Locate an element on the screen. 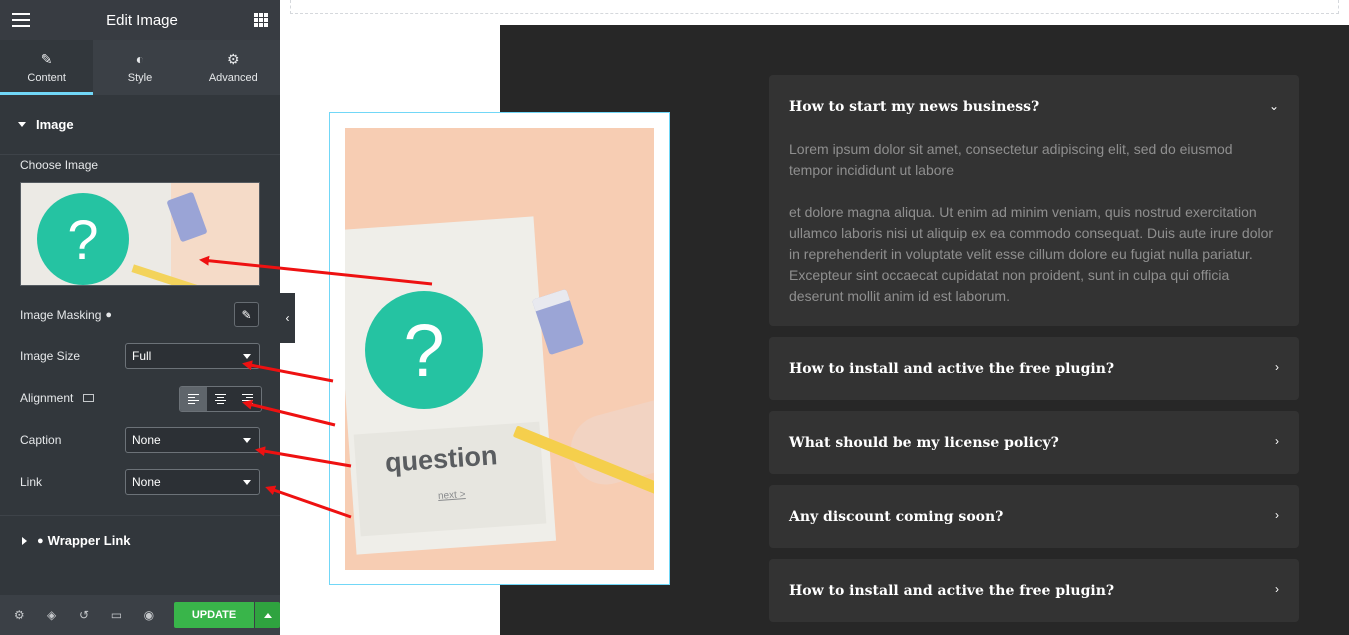 Image resolution: width=1349 pixels, height=635 pixels. update-group: UPDATE is located at coordinates (227, 615).